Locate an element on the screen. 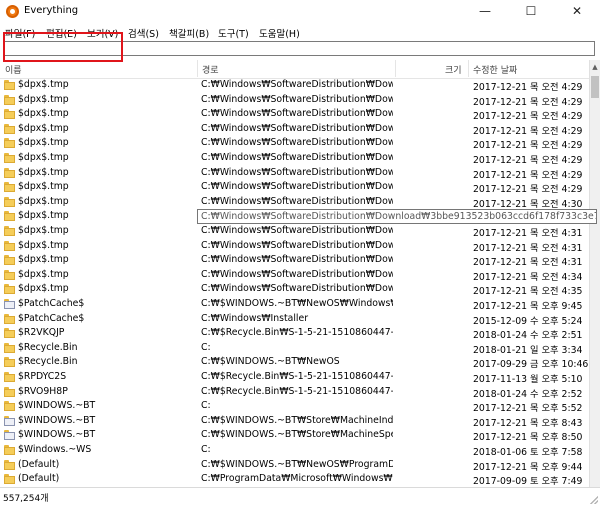  maximize-button: ☐ is located at coordinates (531, 12).